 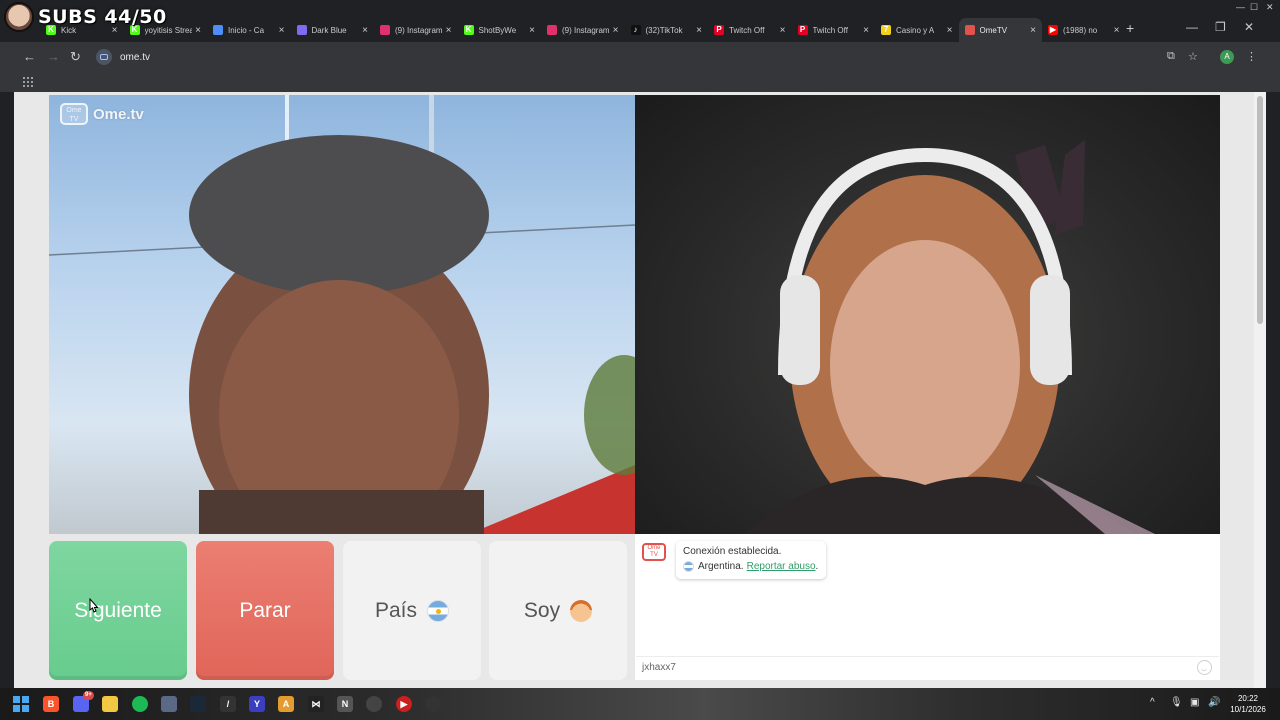 What do you see at coordinates (1080, 30) in the screenshot?
I see `tab-label: (1988) no` at bounding box center [1080, 30].